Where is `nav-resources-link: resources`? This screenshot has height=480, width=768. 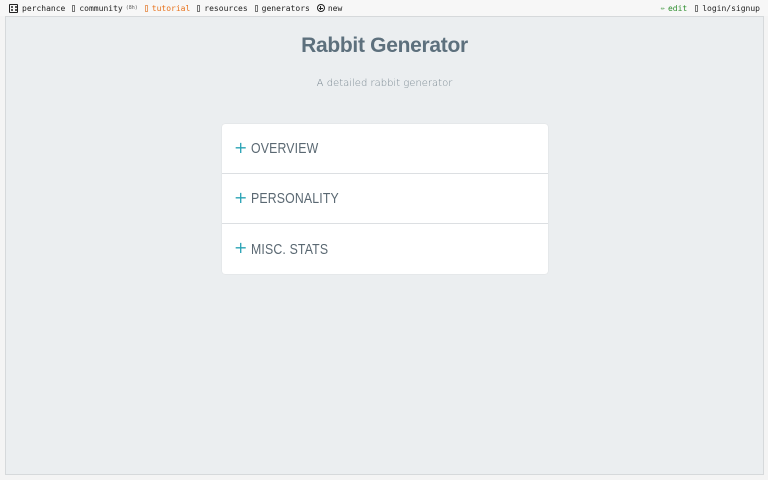
nav-resources-link: resources is located at coordinates (222, 8).